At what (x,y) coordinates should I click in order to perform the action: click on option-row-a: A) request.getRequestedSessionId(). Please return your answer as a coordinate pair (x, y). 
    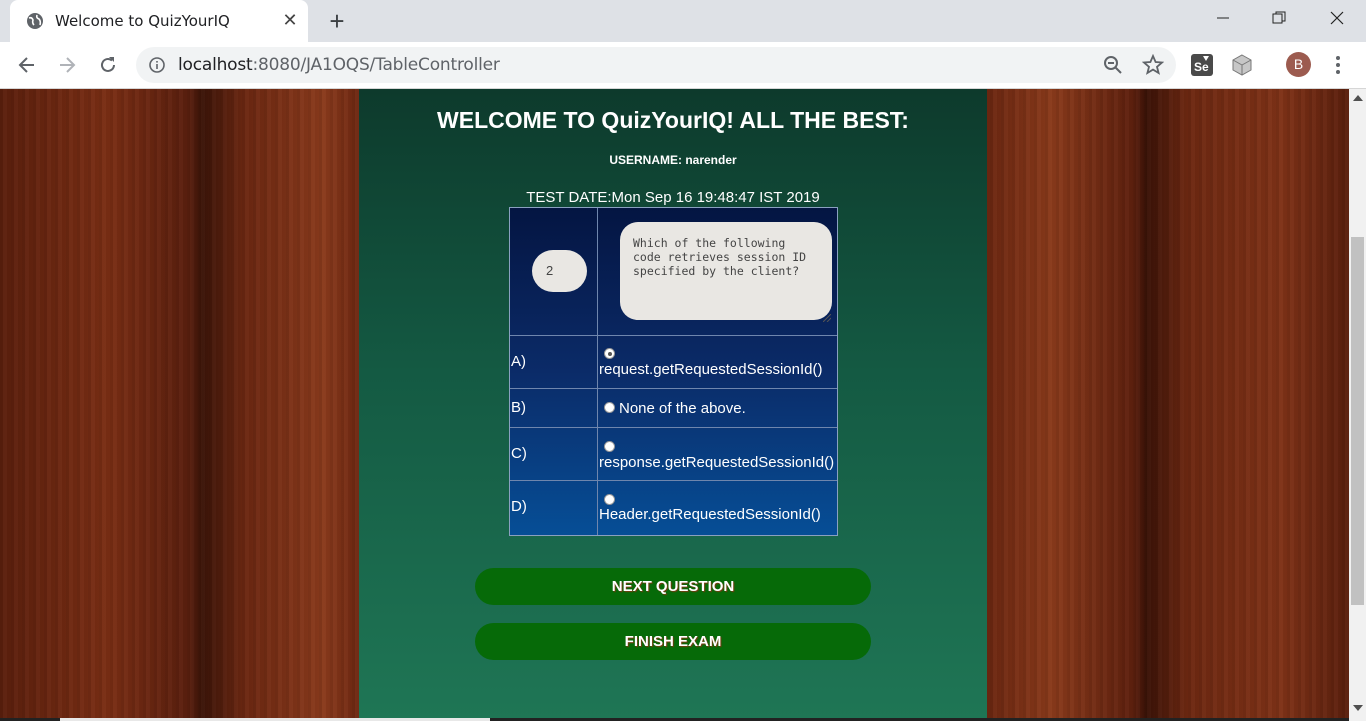
    Looking at the image, I should click on (673, 362).